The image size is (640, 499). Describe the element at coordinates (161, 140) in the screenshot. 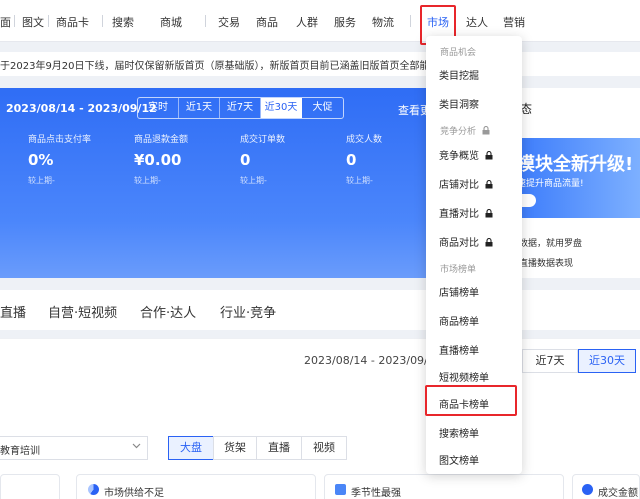

I see `metric-label: 商品退款金额` at that location.